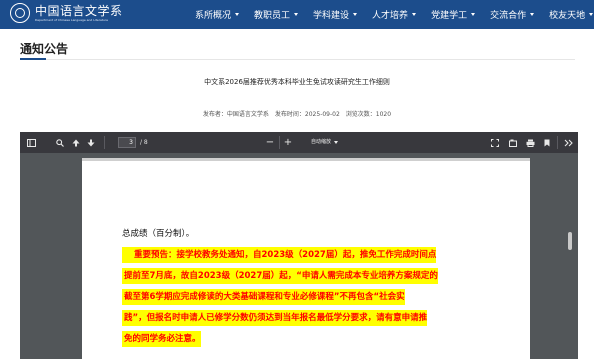 The height and width of the screenshot is (359, 594). Describe the element at coordinates (368, 114) in the screenshot. I see `article-view-count: 浏览次数：1020` at that location.